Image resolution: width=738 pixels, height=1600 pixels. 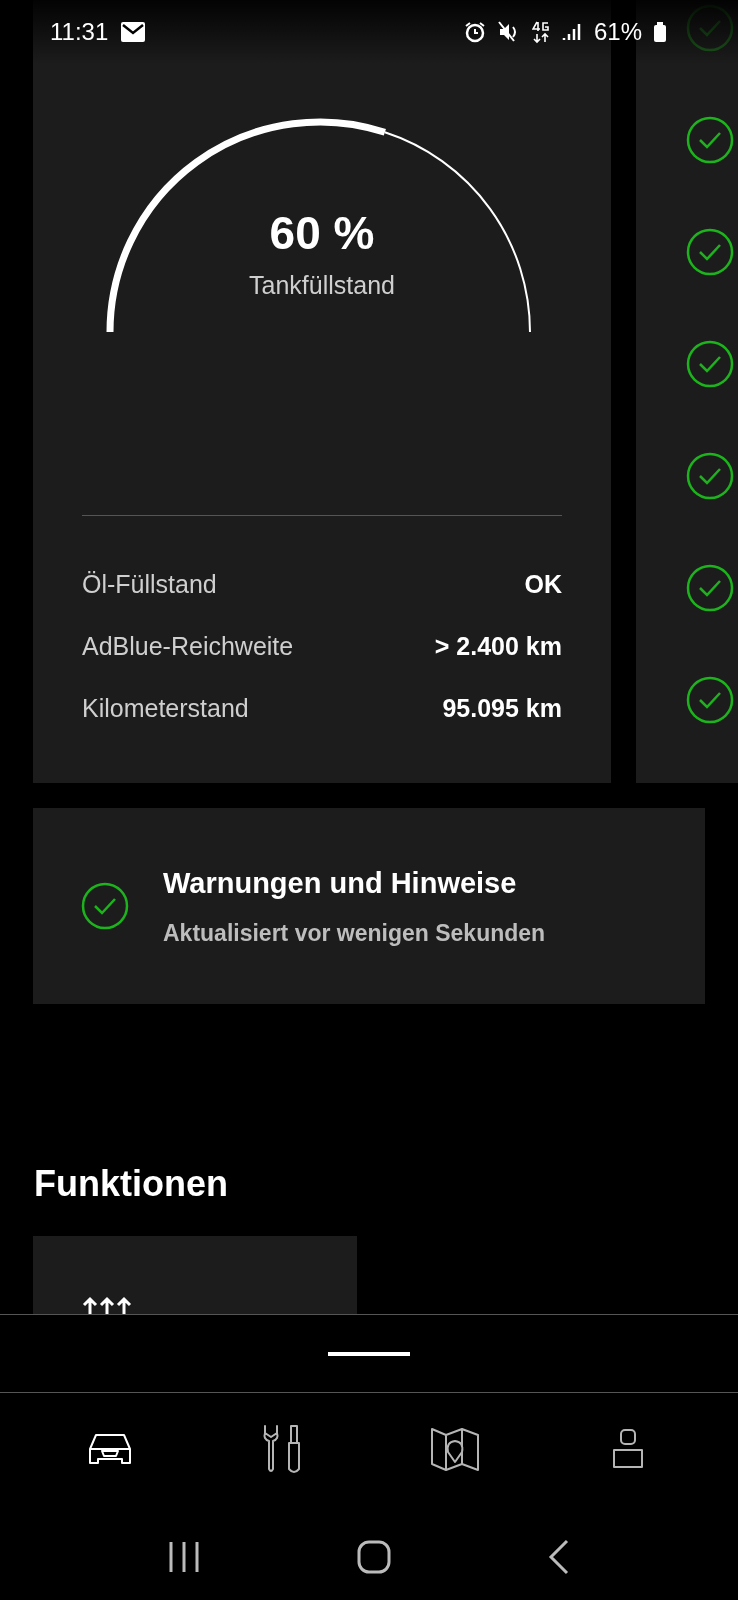 What do you see at coordinates (374, 1556) in the screenshot?
I see `home-icon` at bounding box center [374, 1556].